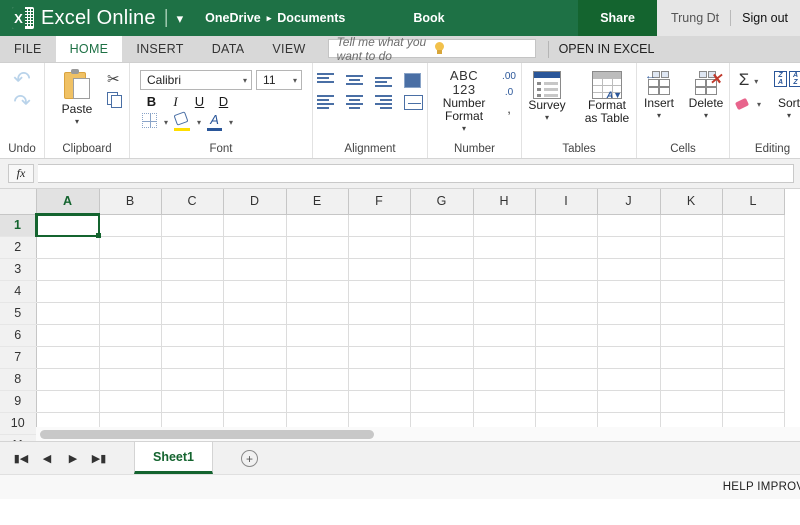  Describe the element at coordinates (744, 79) in the screenshot. I see `autosum-icon: Σ` at that location.